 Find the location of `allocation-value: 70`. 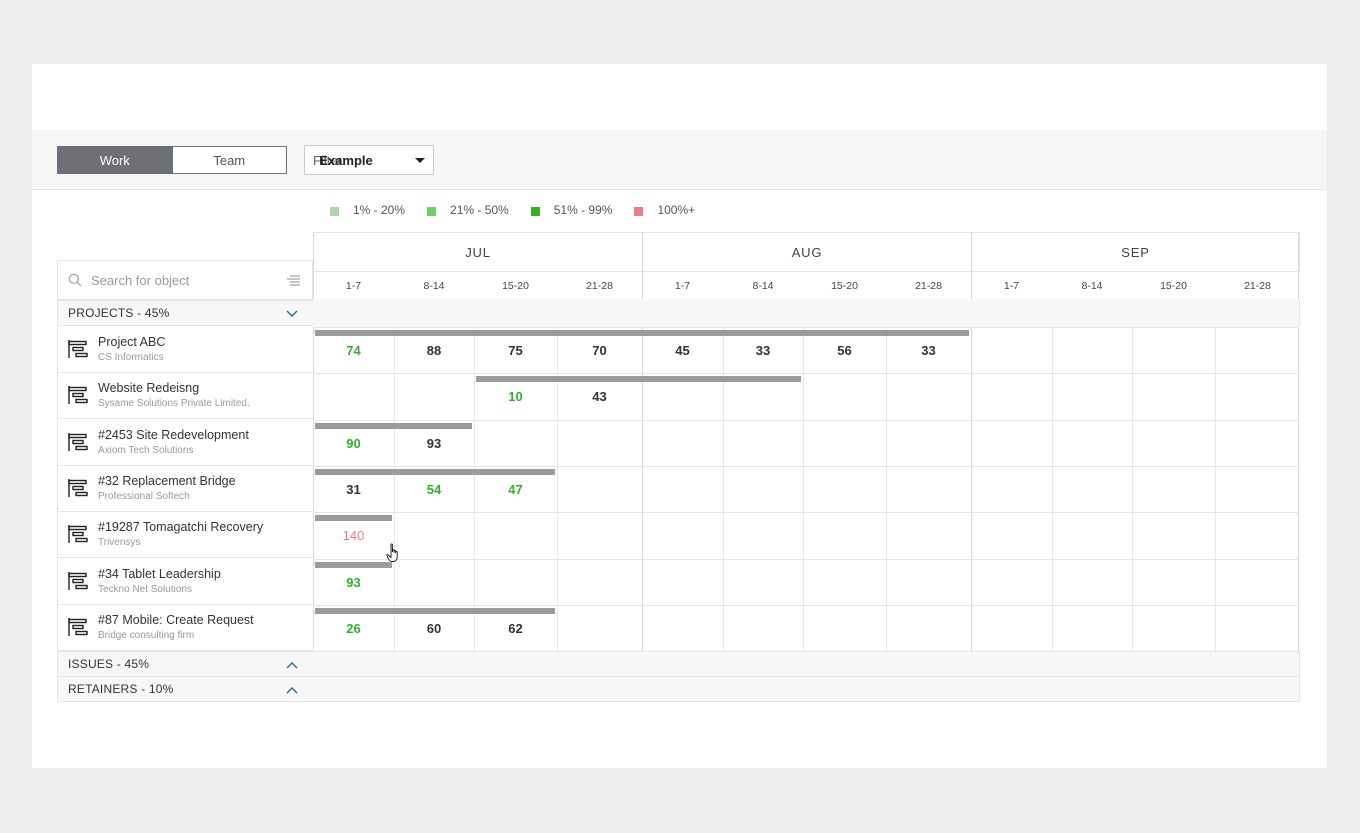

allocation-value: 70 is located at coordinates (600, 350).